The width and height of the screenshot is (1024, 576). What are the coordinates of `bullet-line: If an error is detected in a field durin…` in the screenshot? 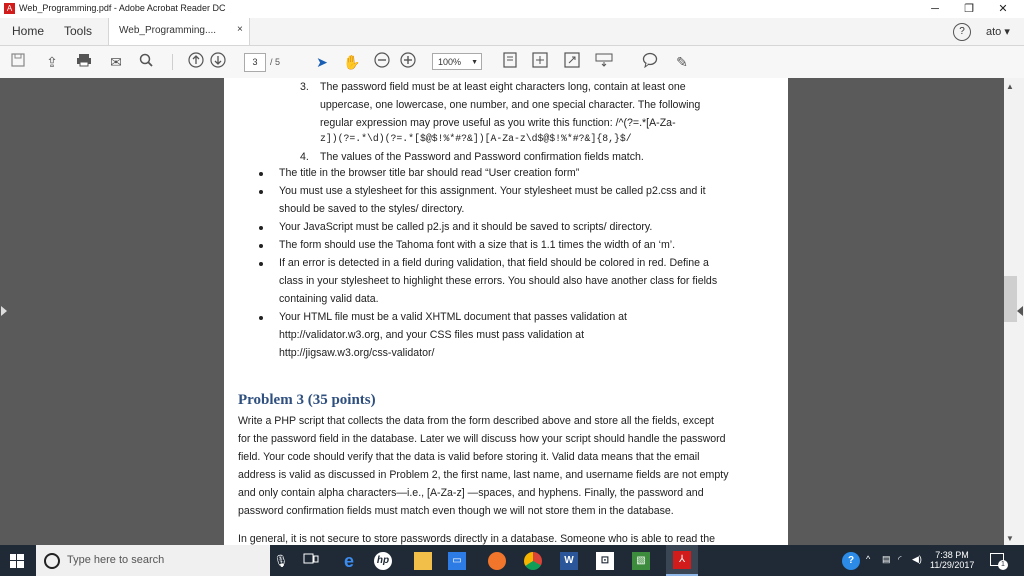 It's located at (494, 263).